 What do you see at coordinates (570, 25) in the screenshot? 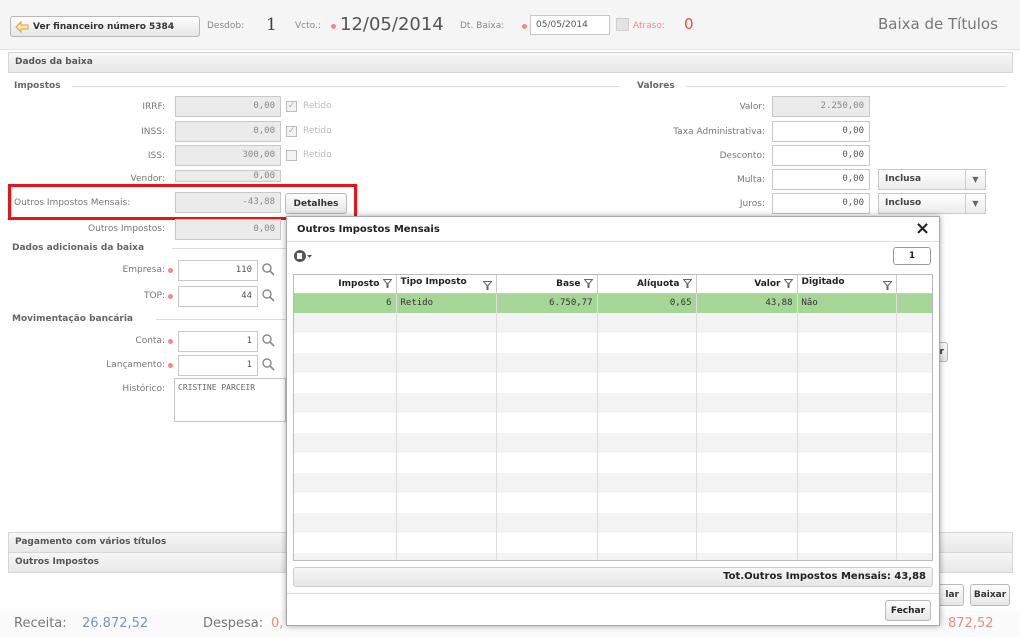
I see `dtbaixa-input: 05/05/2014` at bounding box center [570, 25].